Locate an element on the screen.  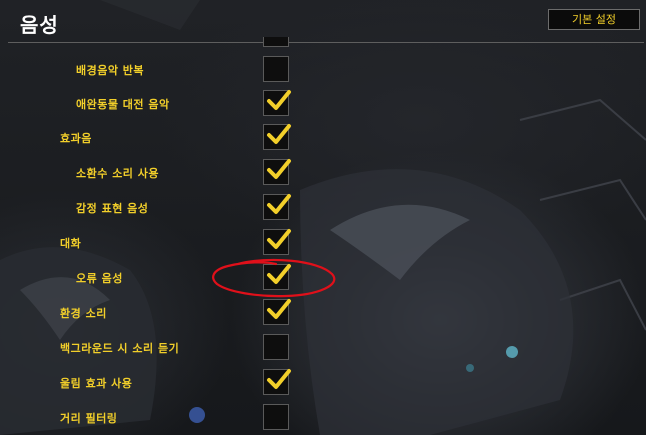
option-label: 감정 표현 음성 is located at coordinates (112, 208).